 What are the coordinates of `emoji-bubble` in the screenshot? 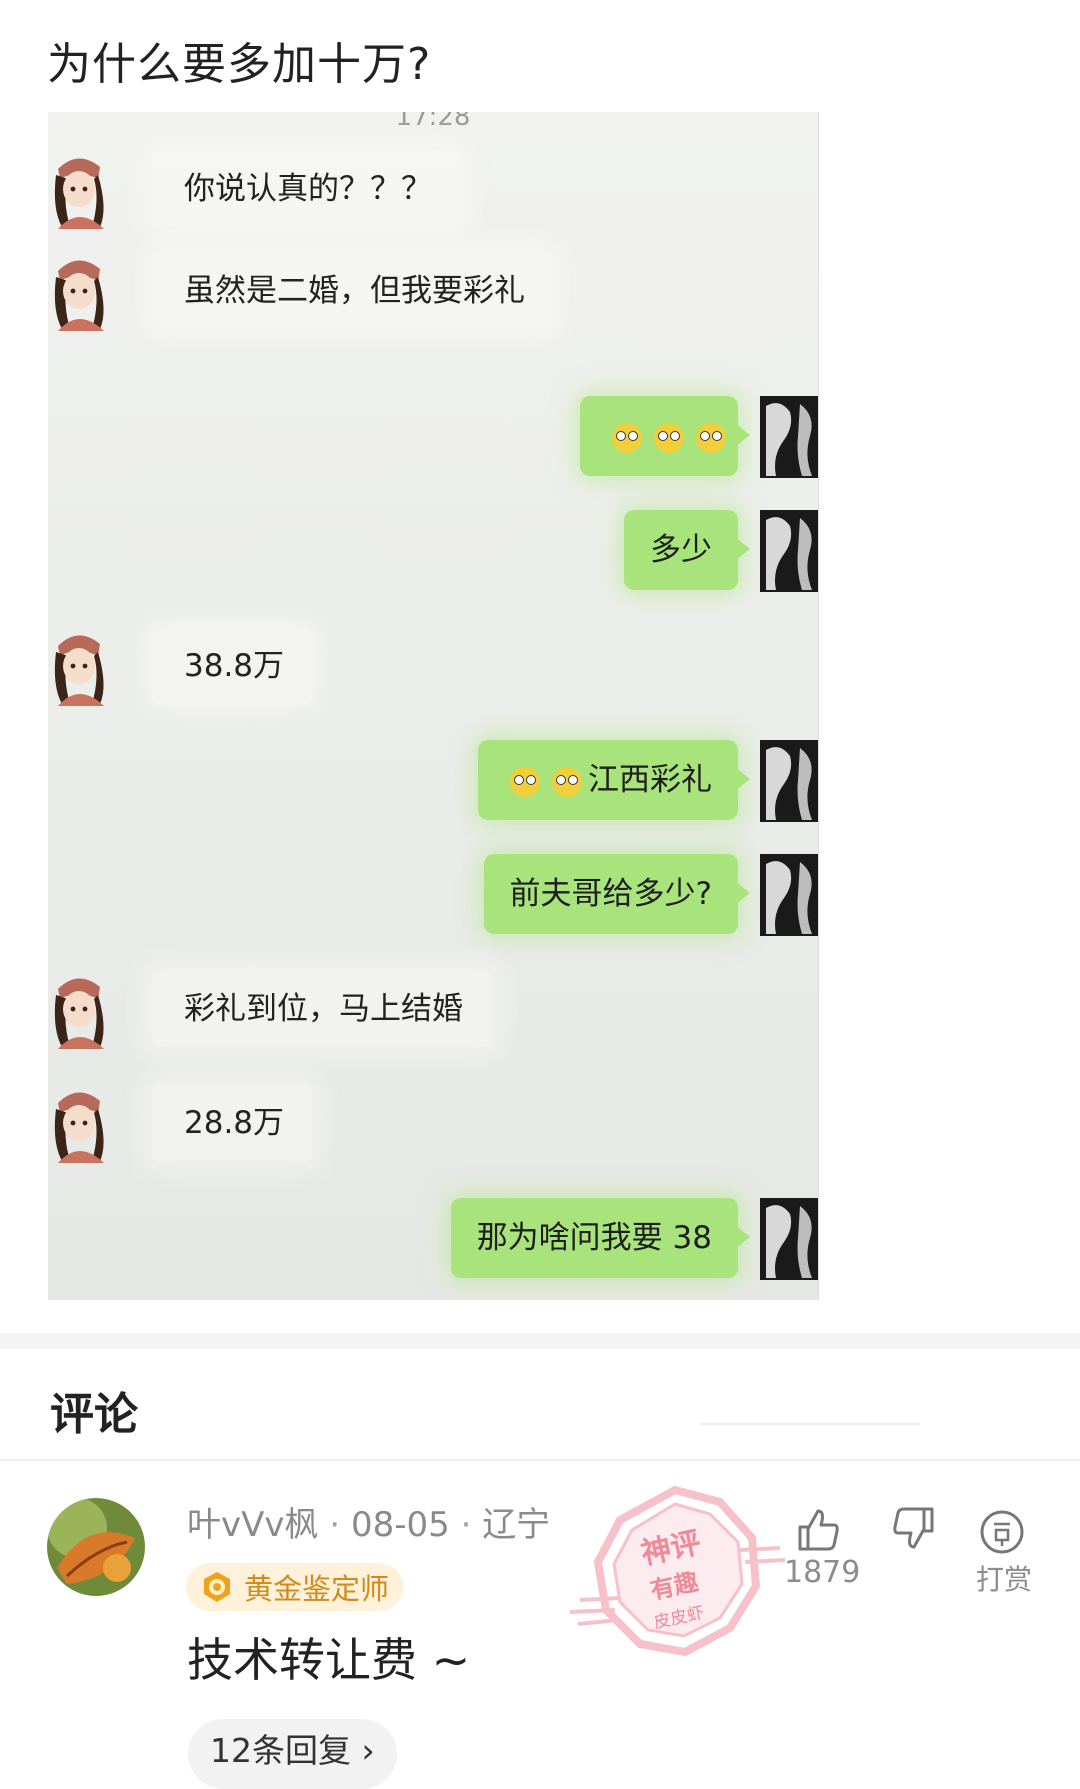 It's located at (665, 436).